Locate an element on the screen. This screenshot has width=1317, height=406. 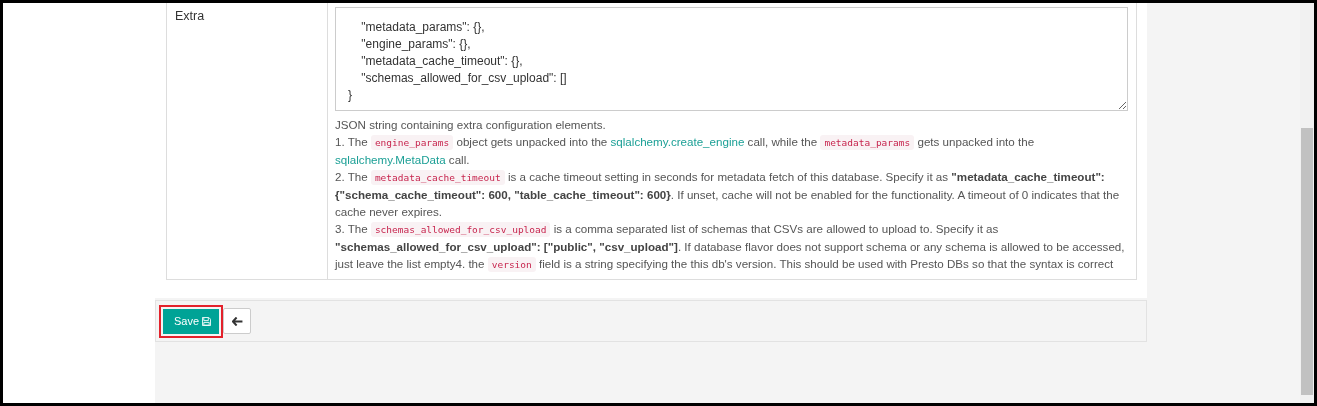
back-button is located at coordinates (237, 321).